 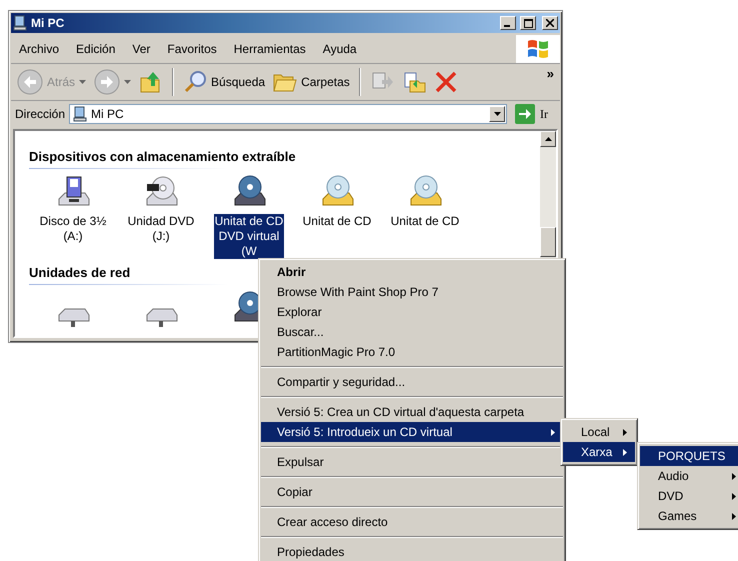 What do you see at coordinates (340, 49) in the screenshot?
I see `menu-item: Ayuda` at bounding box center [340, 49].